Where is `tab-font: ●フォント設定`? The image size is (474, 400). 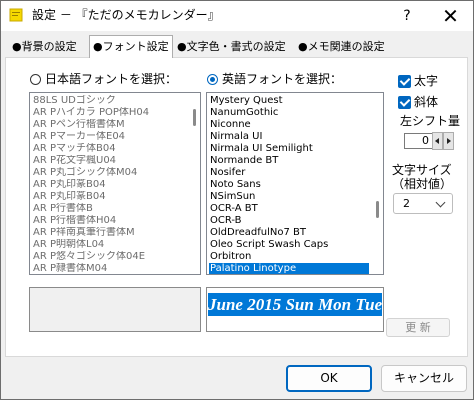 tab-font: ●フォント設定 is located at coordinates (131, 46).